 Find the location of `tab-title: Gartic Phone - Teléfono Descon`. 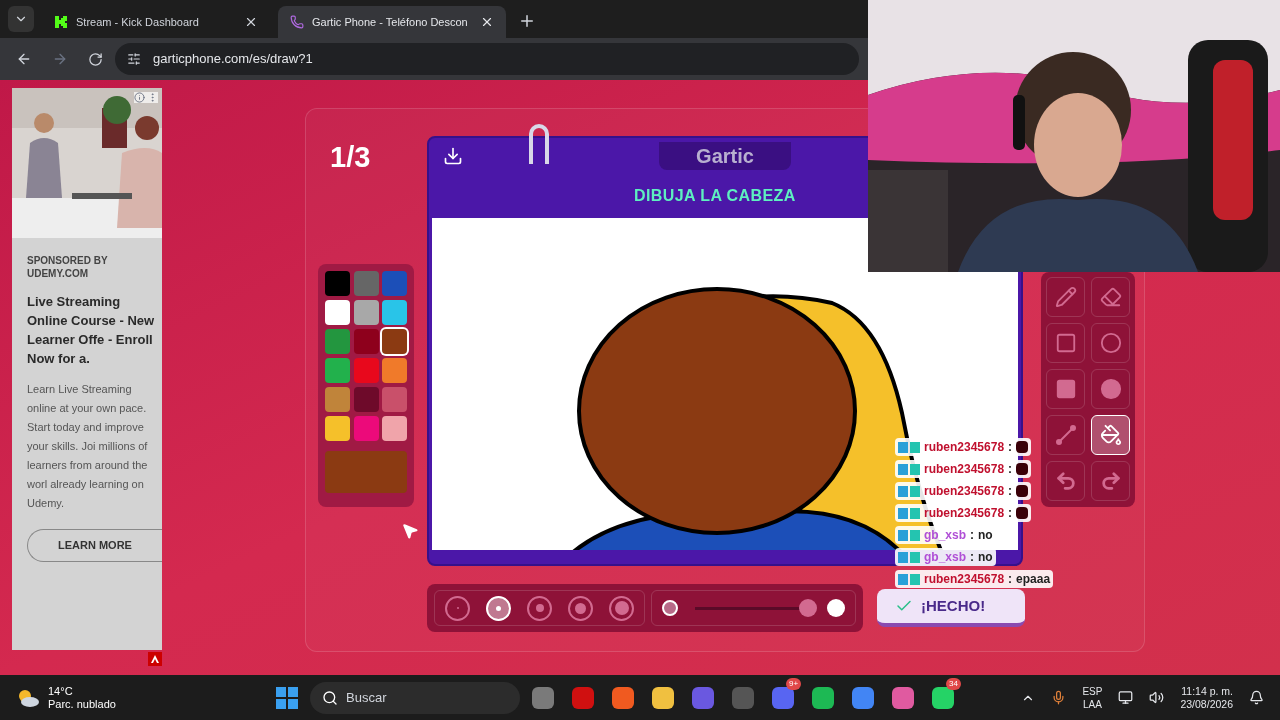

tab-title: Gartic Phone - Teléfono Descon is located at coordinates (390, 22).